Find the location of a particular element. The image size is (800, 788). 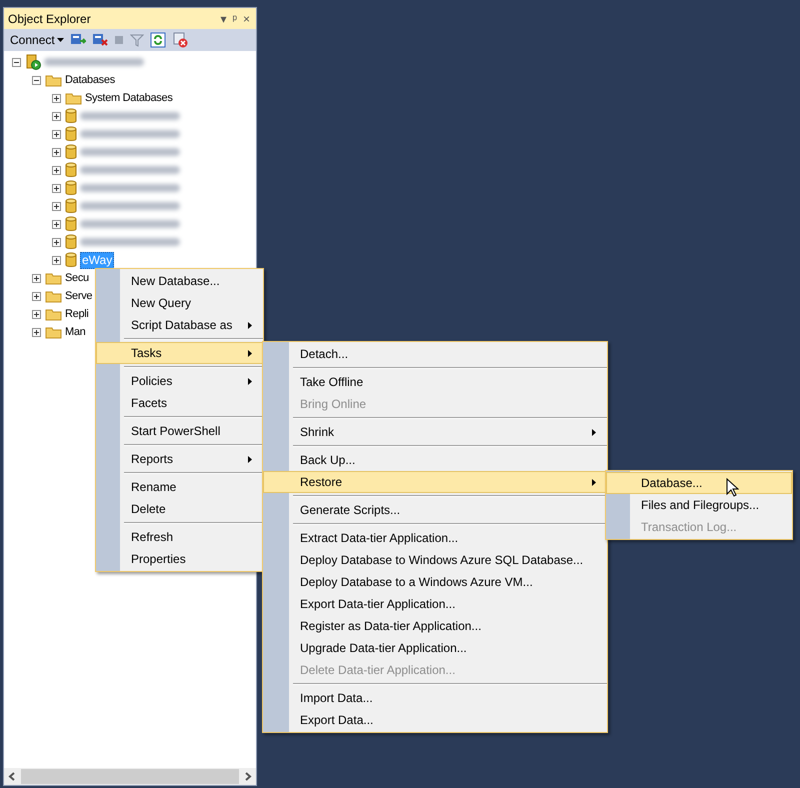

menu-item: Delete is located at coordinates (179, 509).